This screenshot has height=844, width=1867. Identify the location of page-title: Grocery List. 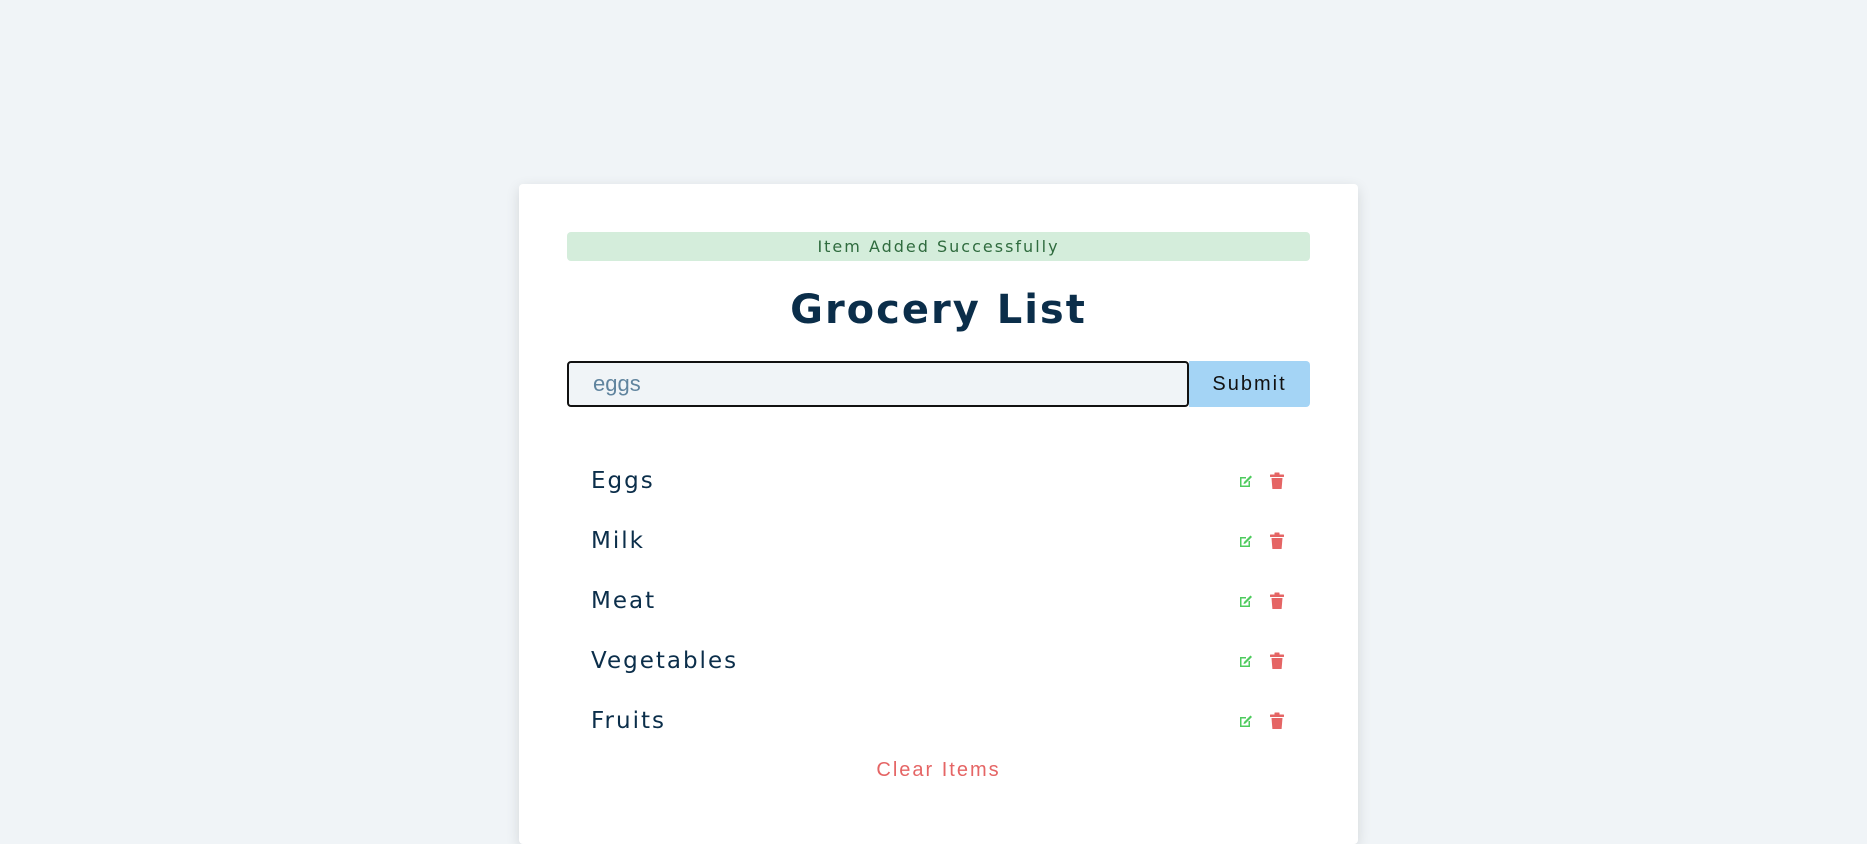
(938, 310).